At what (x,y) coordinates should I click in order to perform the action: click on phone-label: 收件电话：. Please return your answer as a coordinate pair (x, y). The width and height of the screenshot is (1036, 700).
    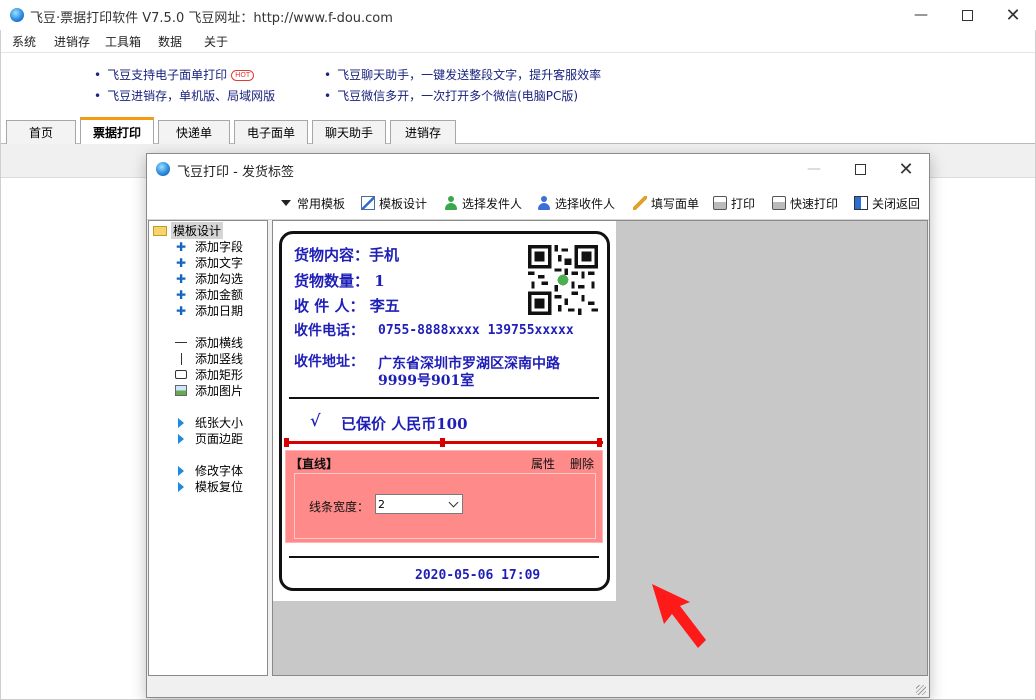
    Looking at the image, I should click on (329, 330).